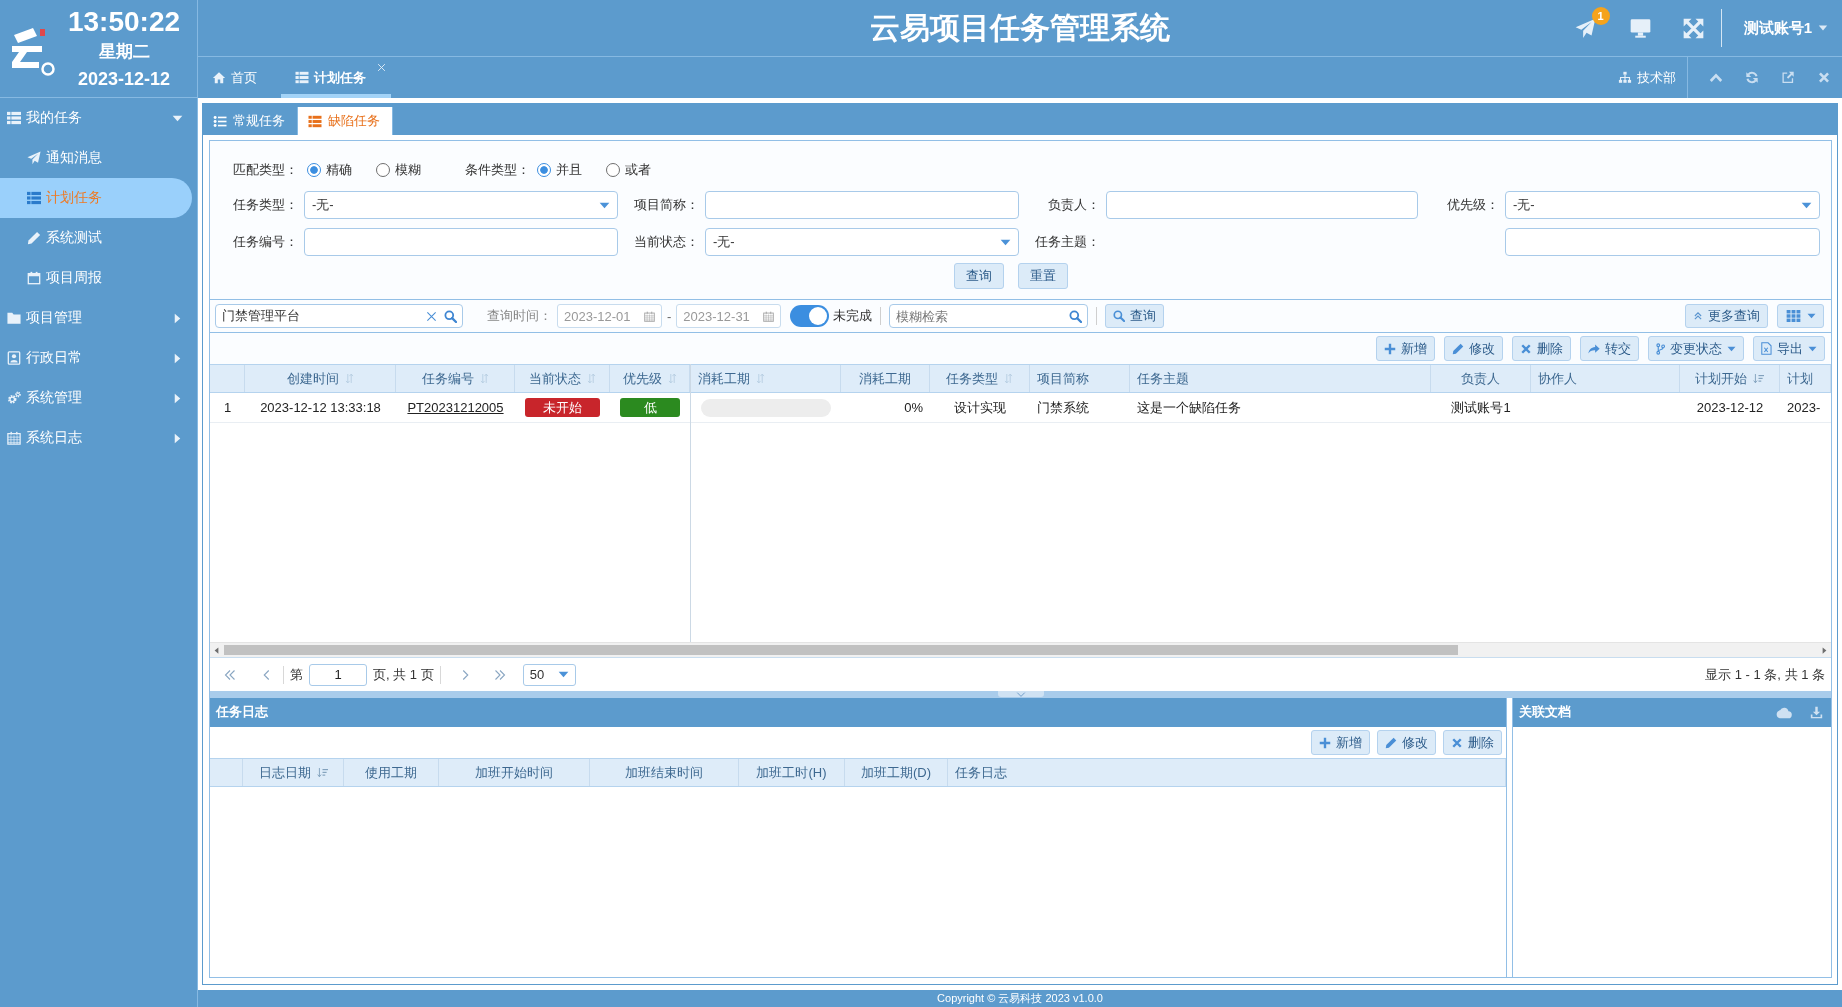 This screenshot has width=1842, height=1007. I want to click on menu-item: 行政日常, so click(98, 358).